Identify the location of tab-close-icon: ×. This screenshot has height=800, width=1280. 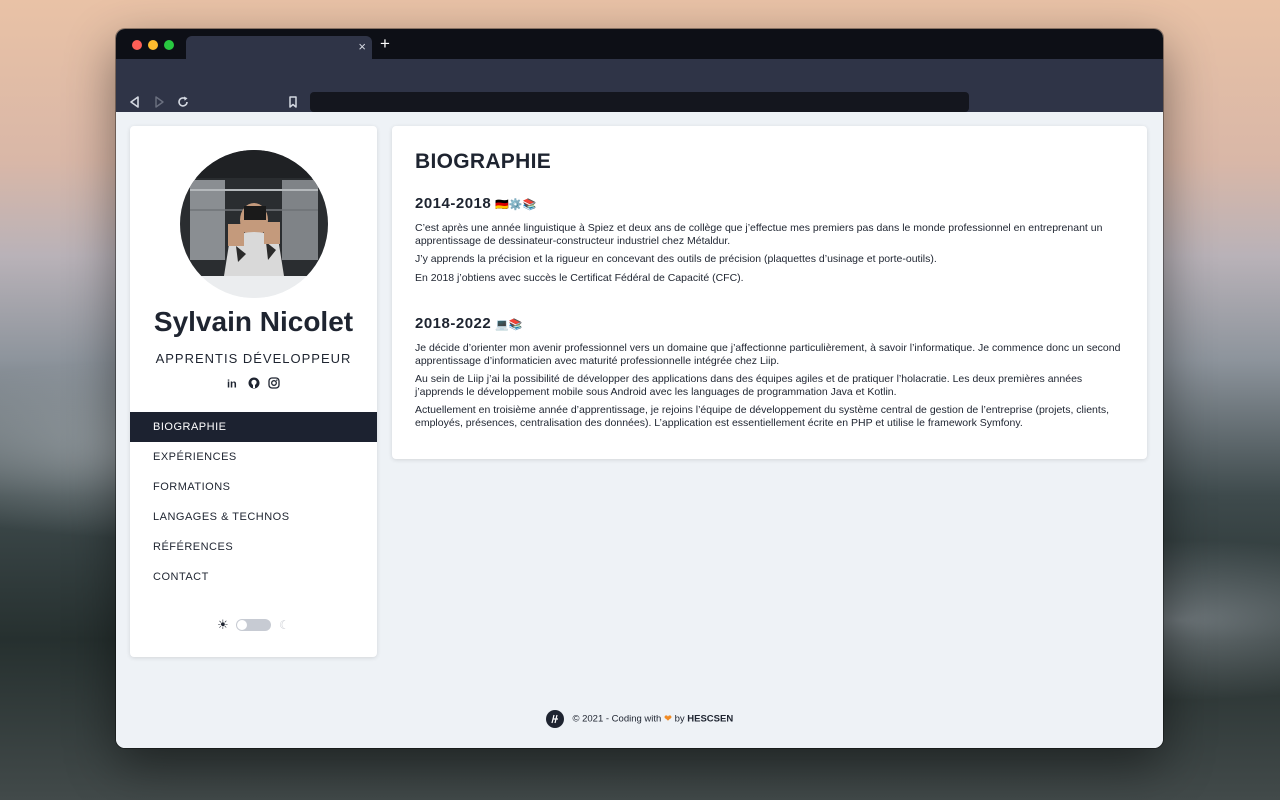
(362, 47).